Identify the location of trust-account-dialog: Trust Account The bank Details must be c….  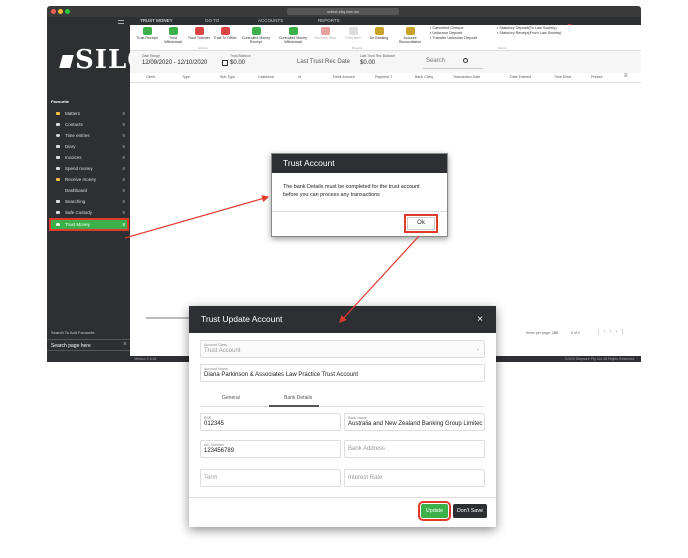
(359, 195).